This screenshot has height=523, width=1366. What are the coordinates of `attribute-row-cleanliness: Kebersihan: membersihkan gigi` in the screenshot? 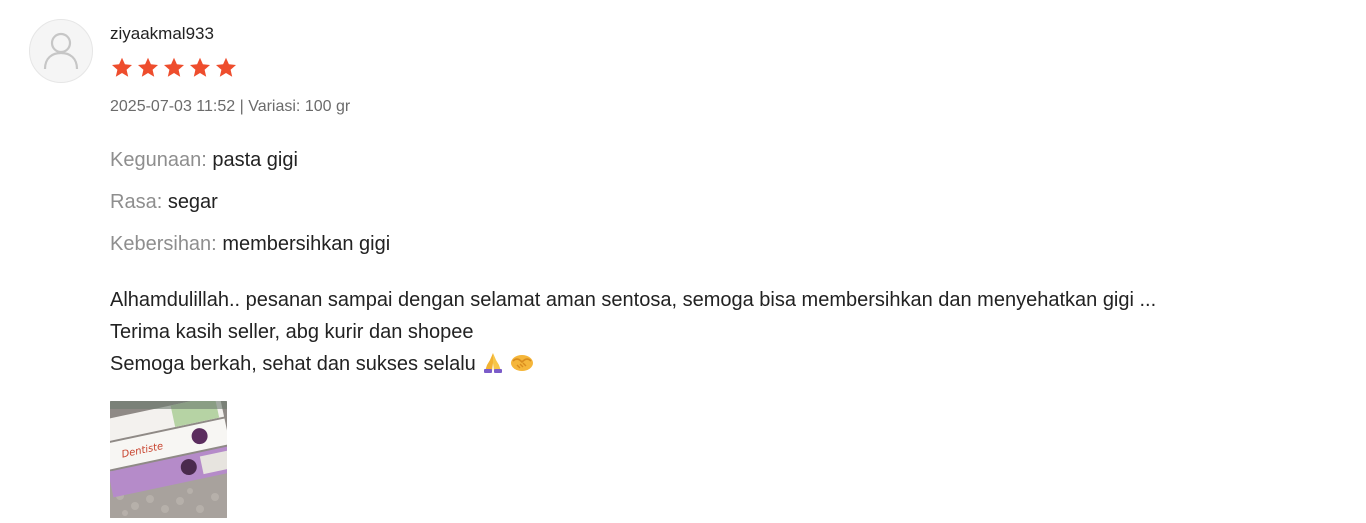 It's located at (250, 253).